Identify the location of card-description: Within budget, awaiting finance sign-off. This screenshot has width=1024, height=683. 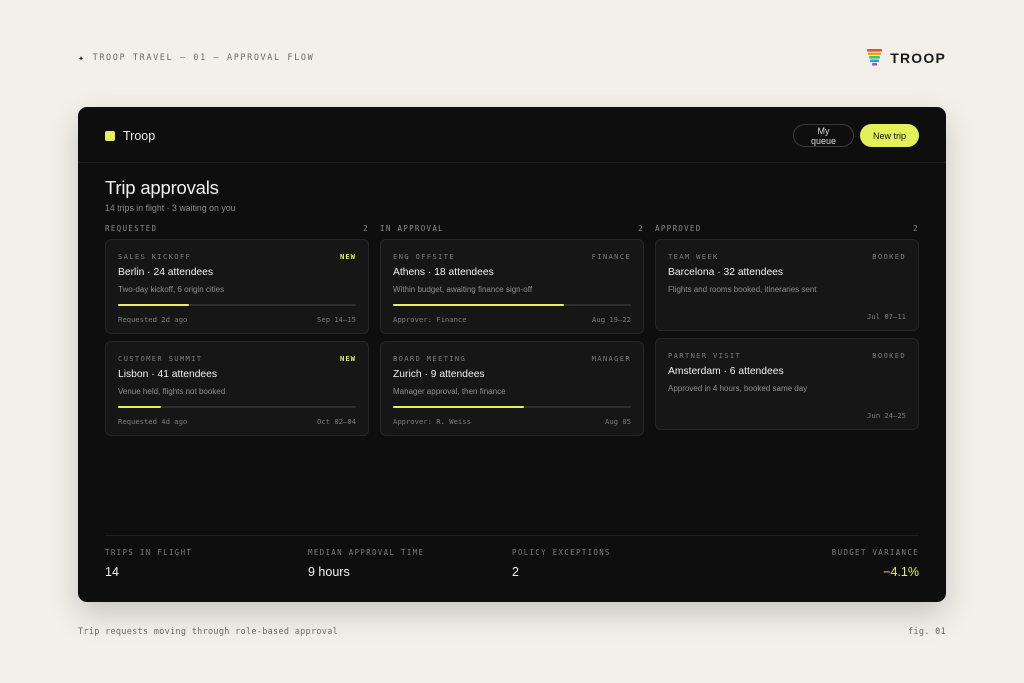
(463, 289).